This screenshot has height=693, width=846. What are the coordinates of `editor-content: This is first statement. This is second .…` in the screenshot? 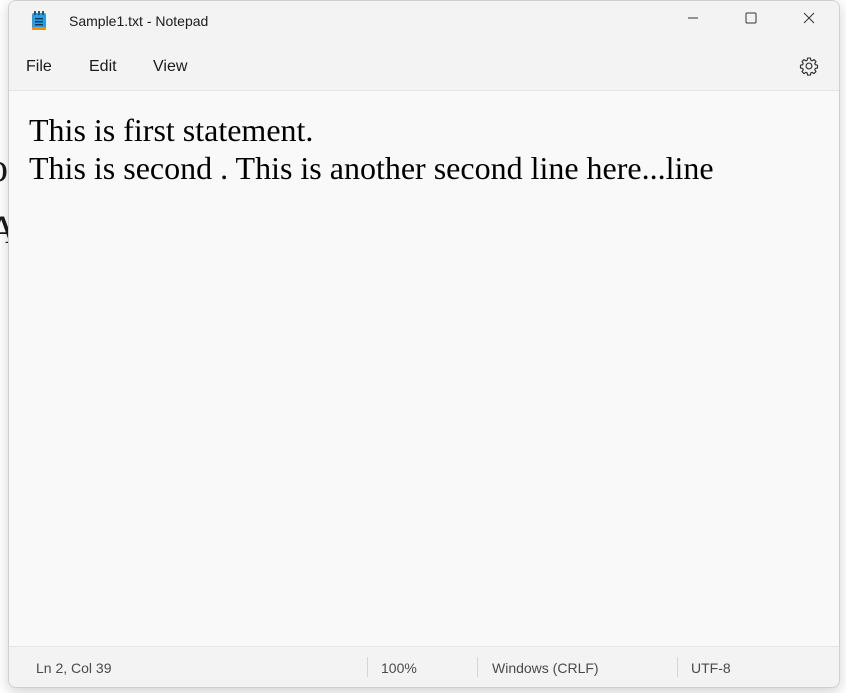 It's located at (371, 149).